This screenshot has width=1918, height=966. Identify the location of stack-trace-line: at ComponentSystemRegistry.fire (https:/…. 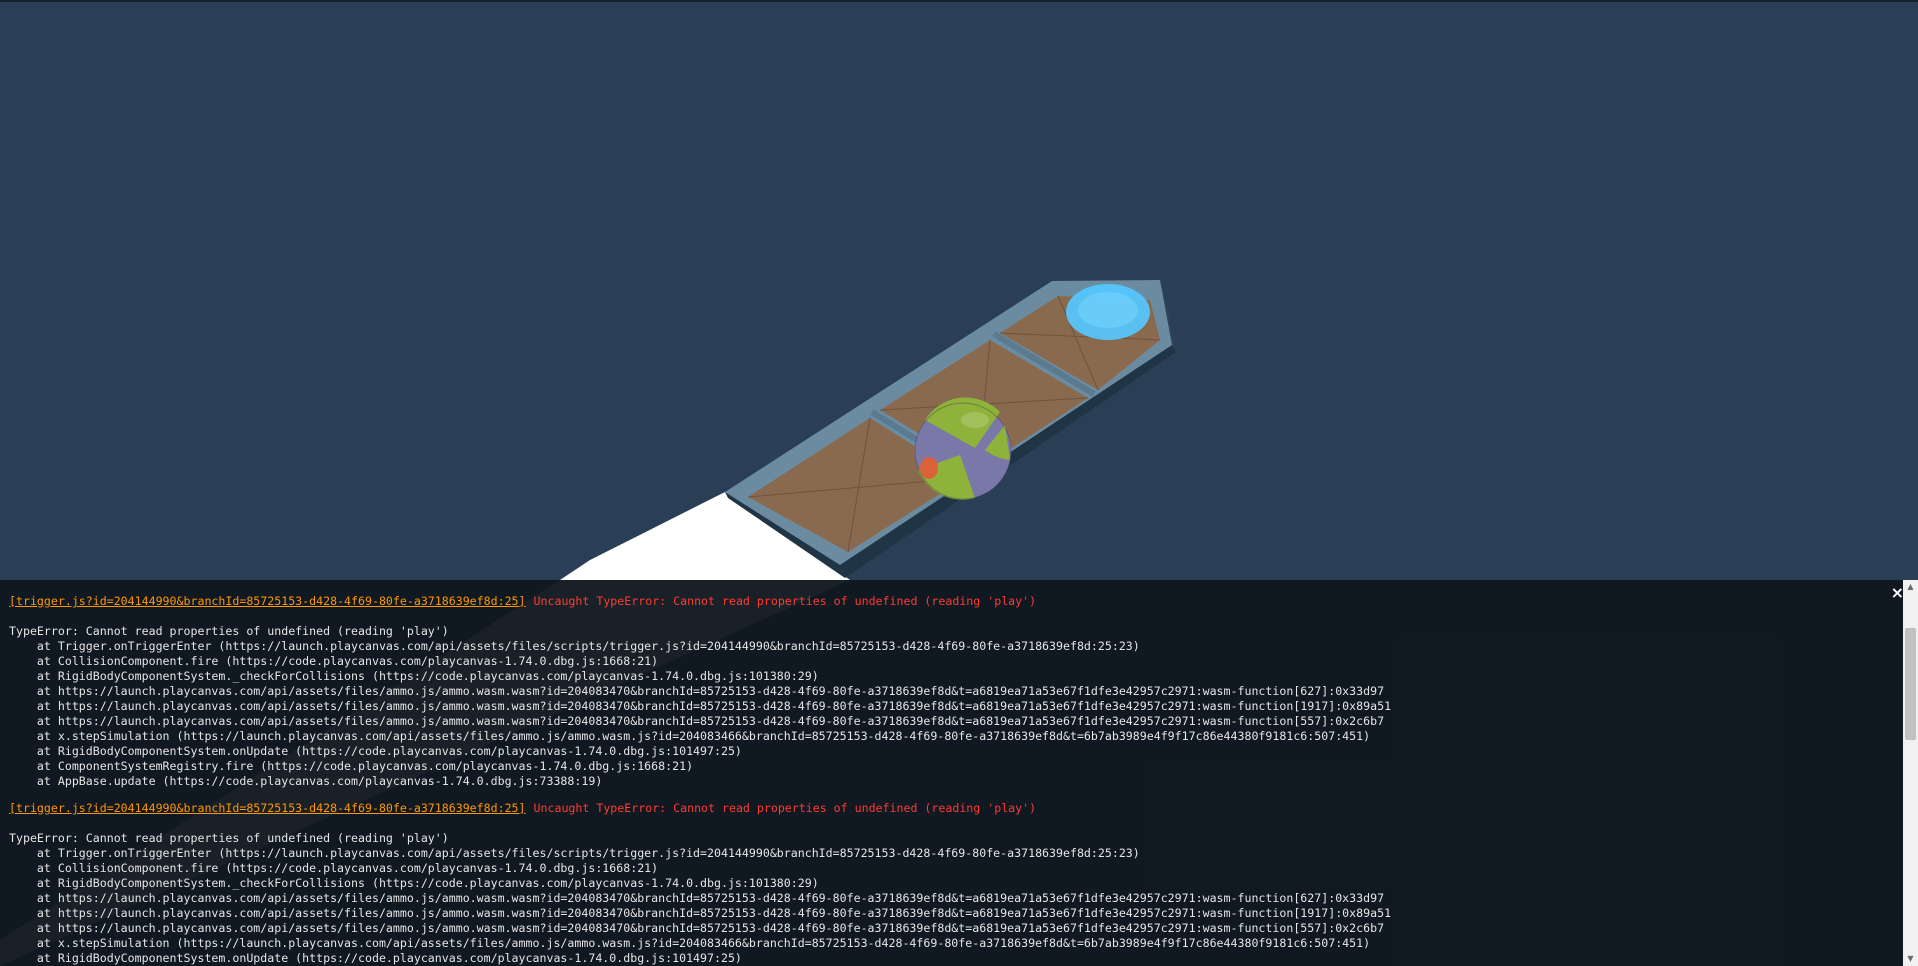
(351, 766).